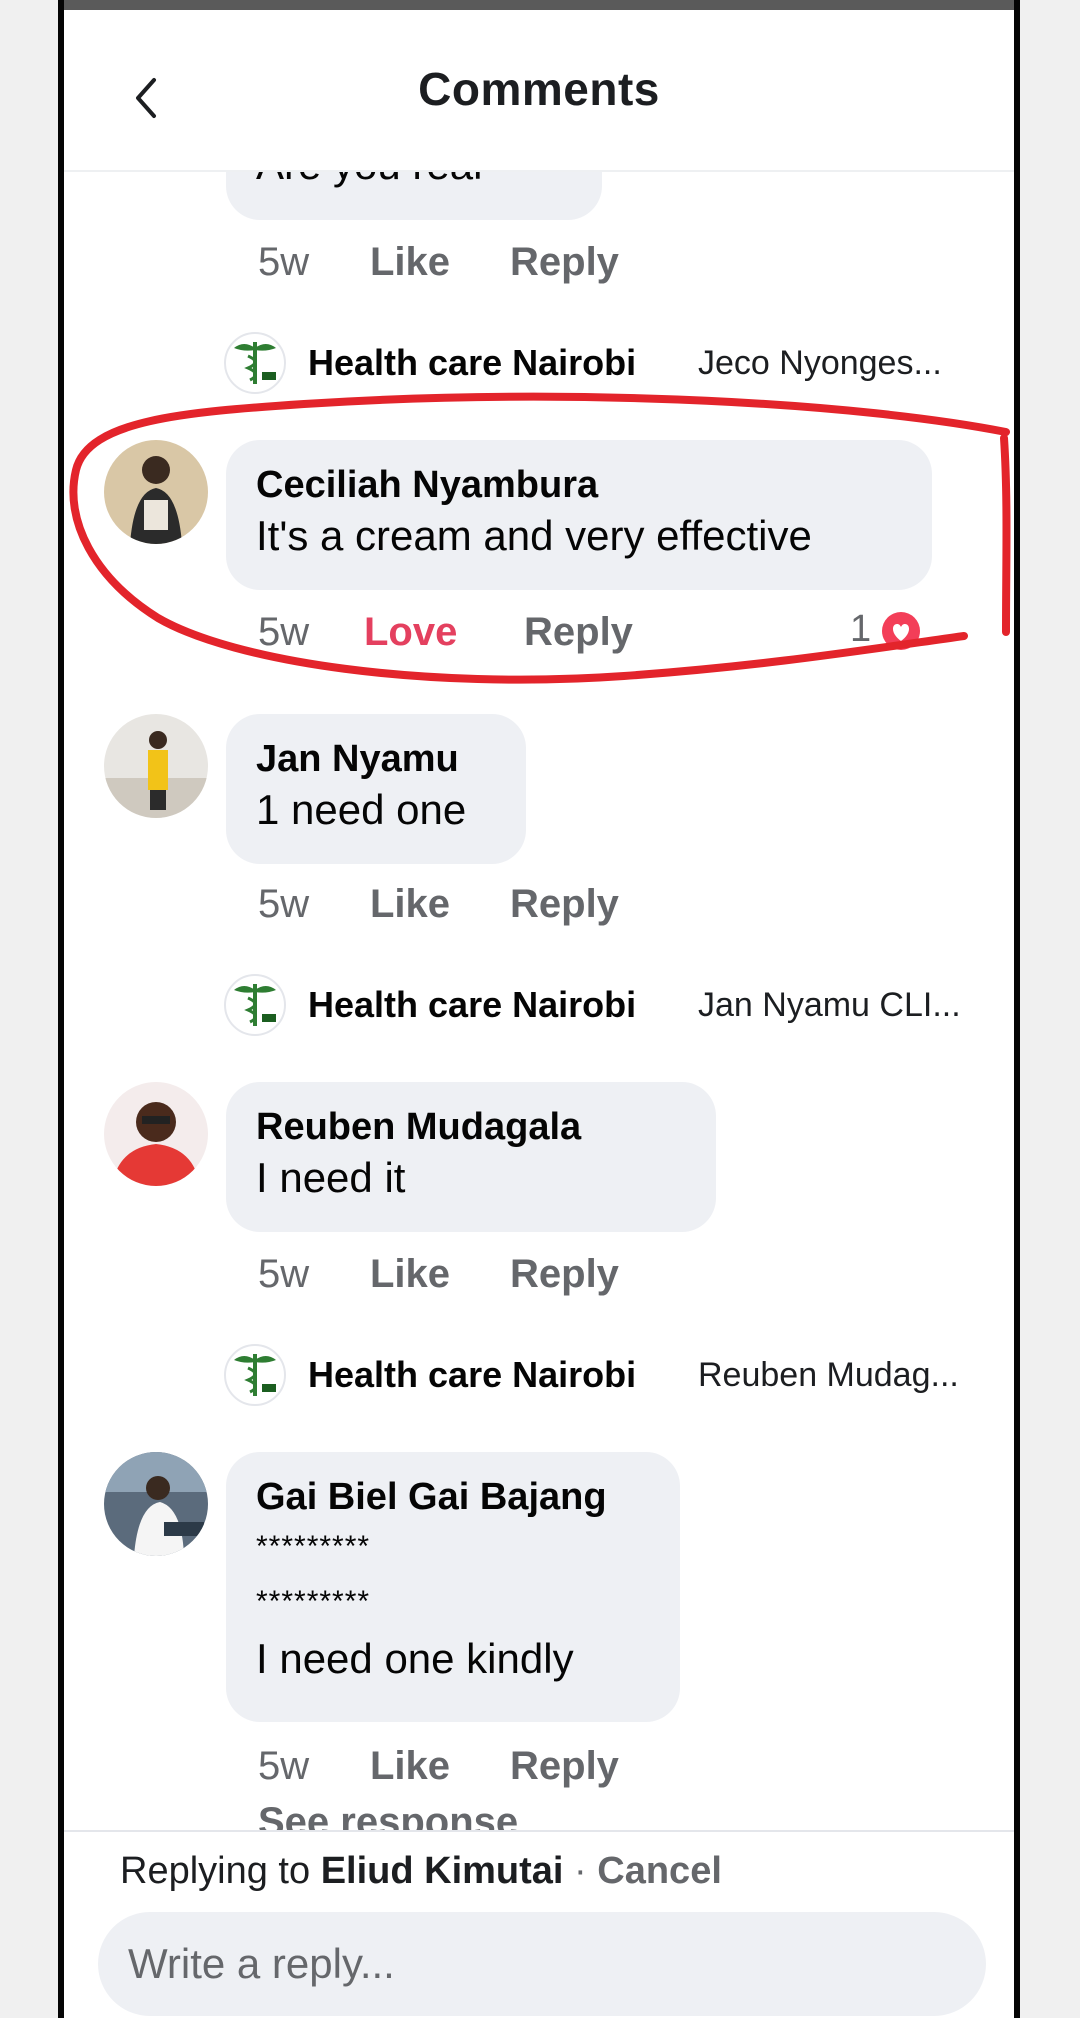 The image size is (1080, 2018). Describe the element at coordinates (901, 631) in the screenshot. I see `love-reaction-icon` at that location.